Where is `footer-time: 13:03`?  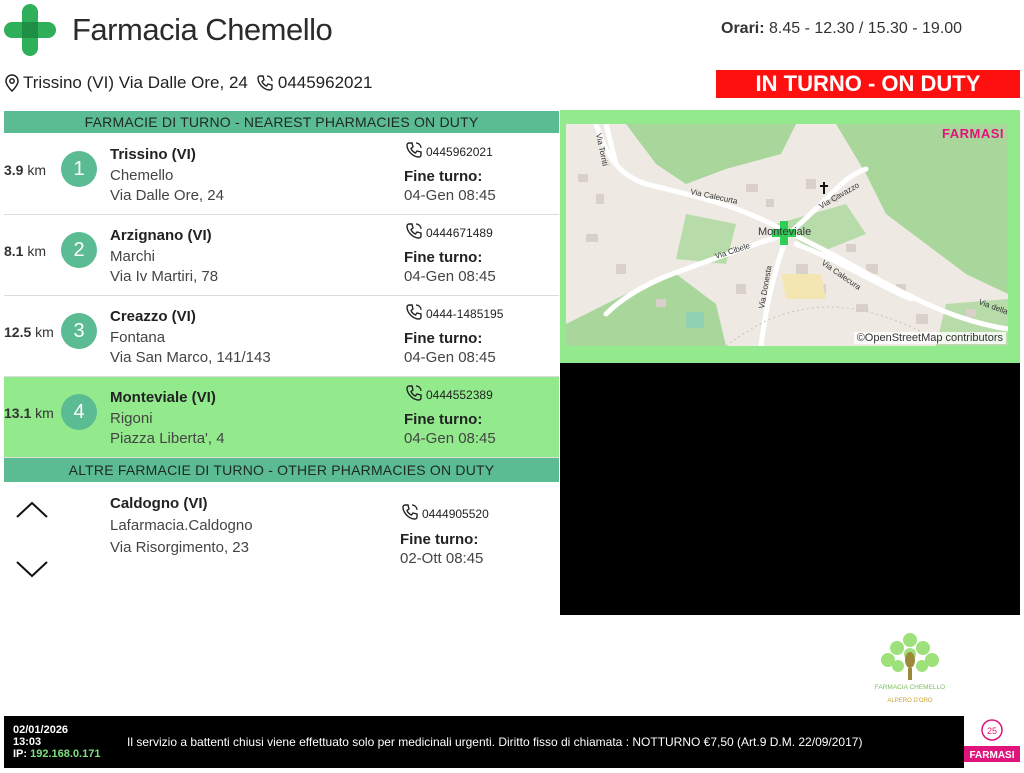
footer-time: 13:03 is located at coordinates (27, 742).